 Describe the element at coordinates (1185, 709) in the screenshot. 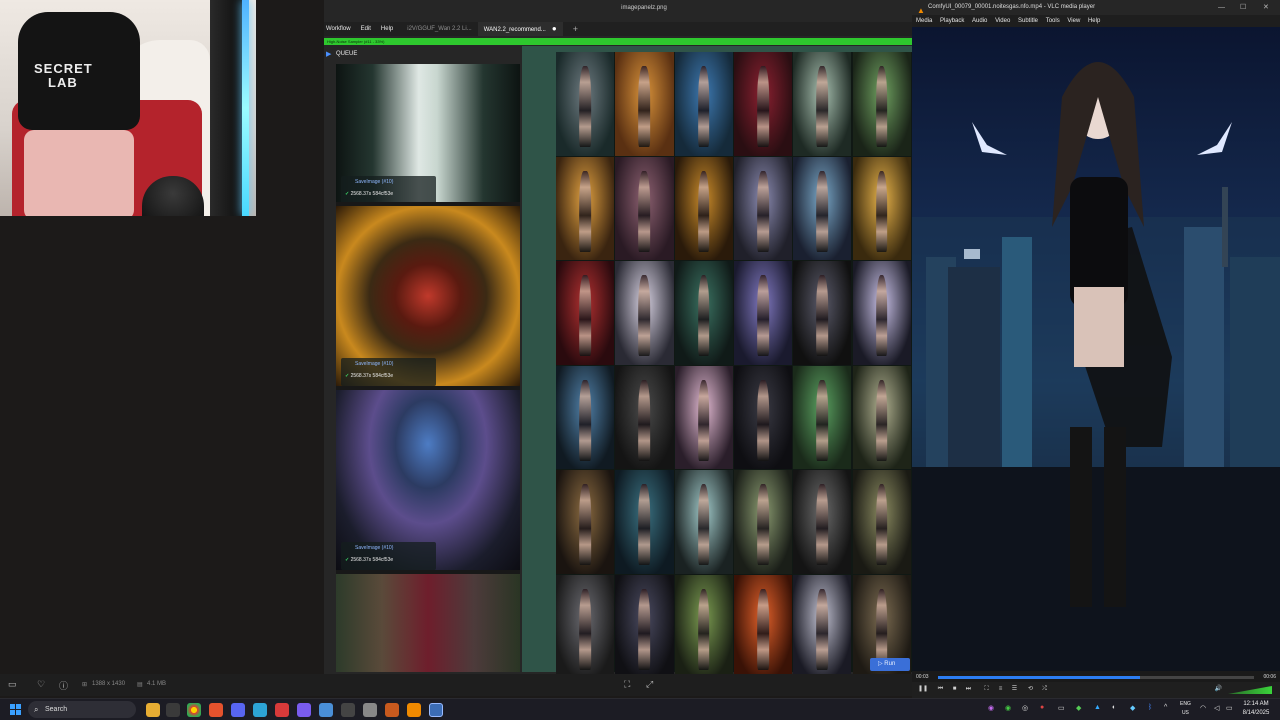

I see `input-language: ENG US` at that location.